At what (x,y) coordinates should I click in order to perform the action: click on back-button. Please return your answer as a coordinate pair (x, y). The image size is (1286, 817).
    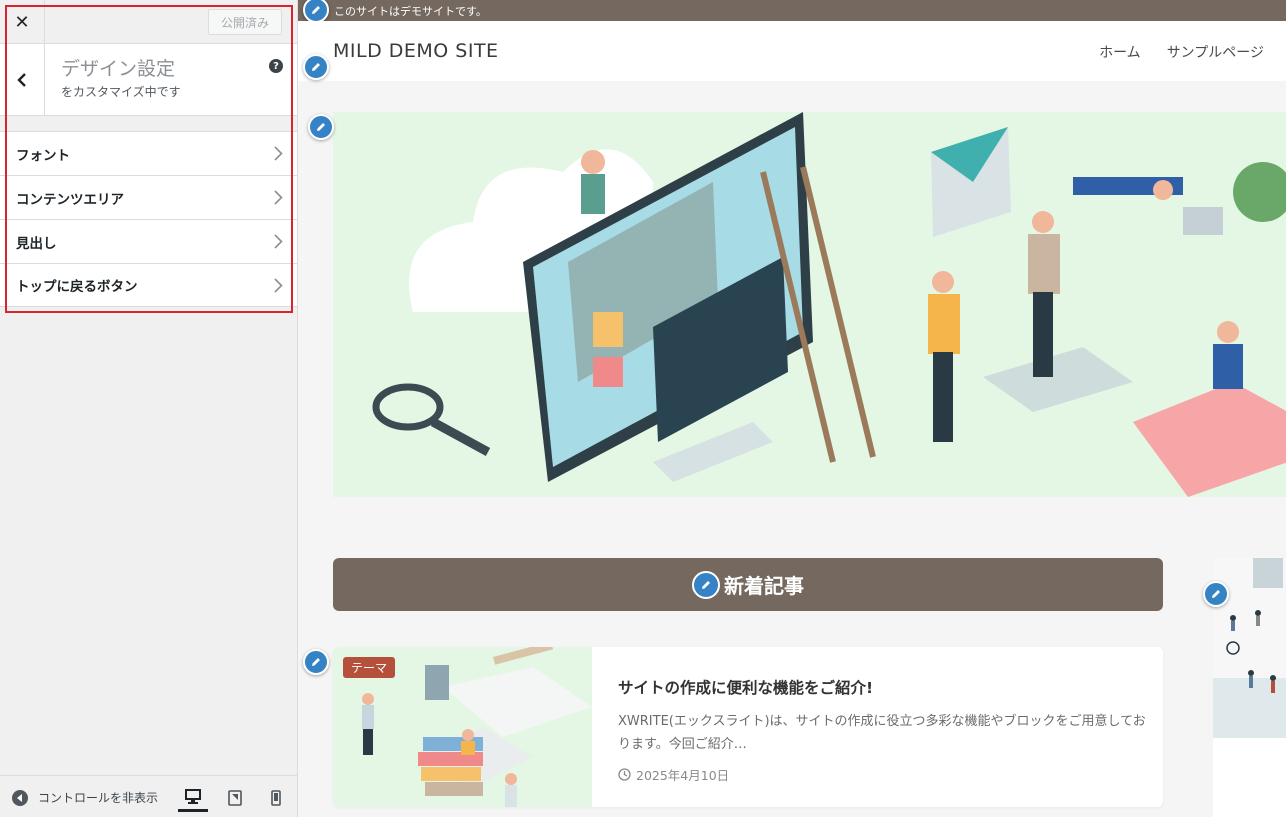
    Looking at the image, I should click on (22, 80).